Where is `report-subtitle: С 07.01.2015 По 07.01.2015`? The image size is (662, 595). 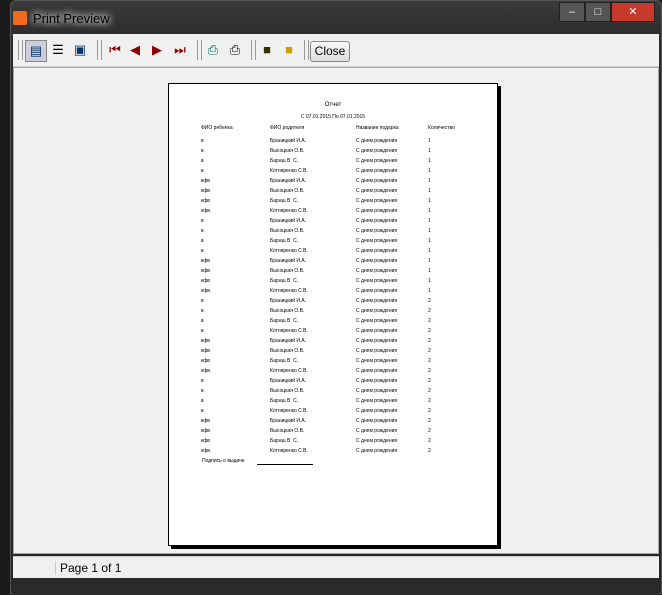 report-subtitle: С 07.01.2015 По 07.01.2015 is located at coordinates (333, 117).